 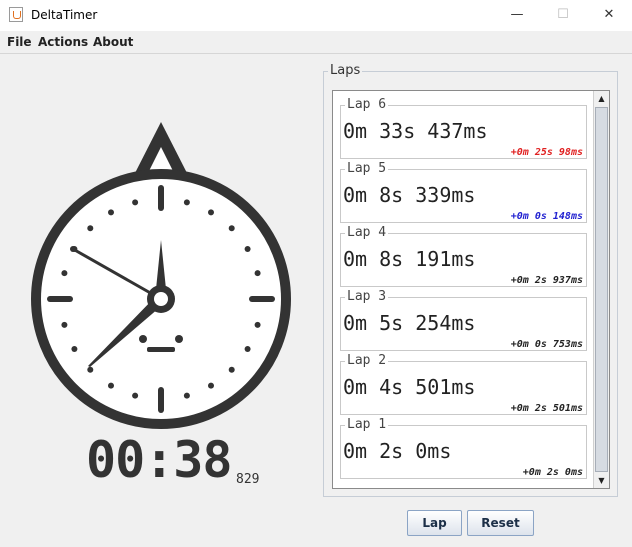 I want to click on scroll-thumb, so click(x=601, y=289).